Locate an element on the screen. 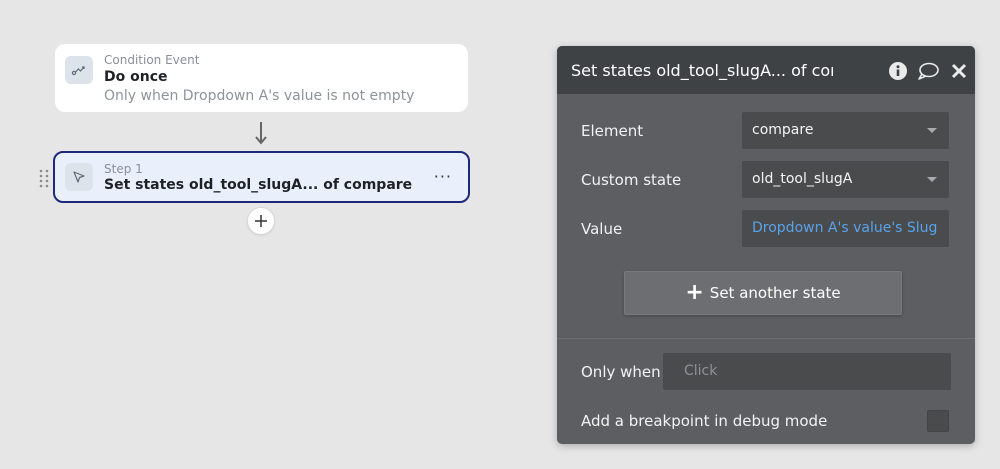  breakpoint-checkbox is located at coordinates (938, 421).